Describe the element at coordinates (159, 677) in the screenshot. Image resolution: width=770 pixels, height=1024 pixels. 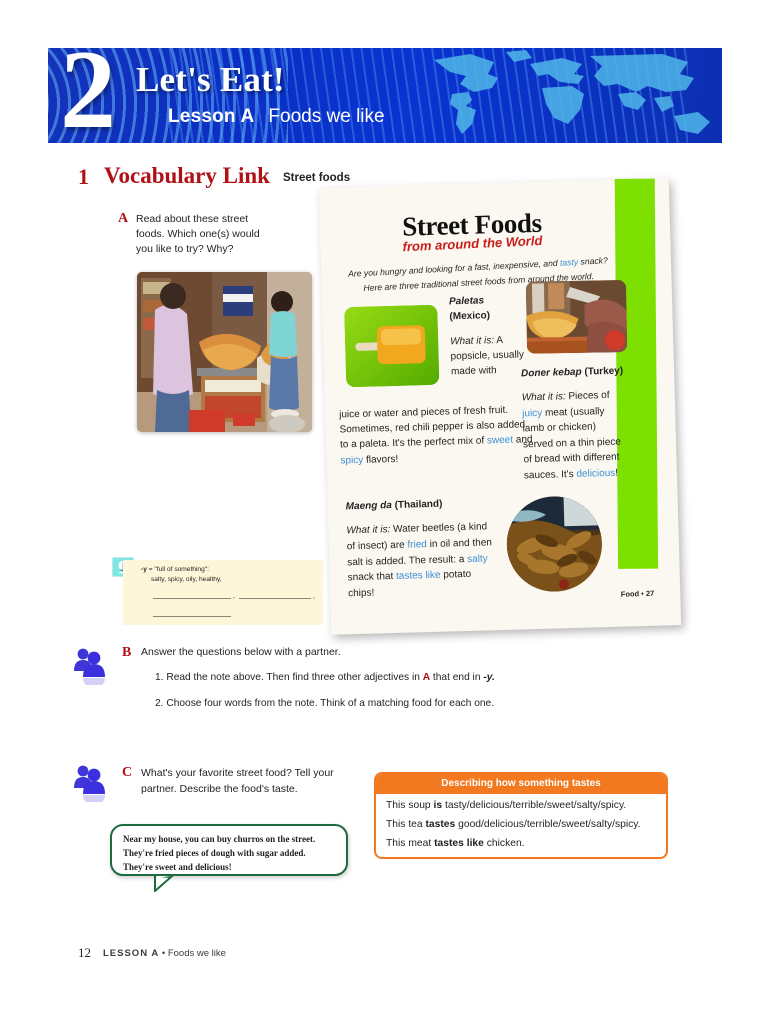
I see `exercise-b-item-1-number: 1.` at that location.